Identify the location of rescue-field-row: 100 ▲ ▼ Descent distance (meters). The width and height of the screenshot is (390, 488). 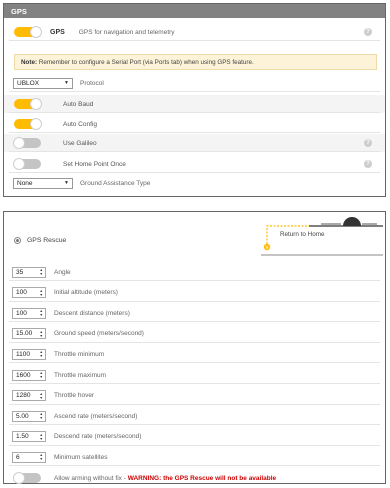
(194, 313).